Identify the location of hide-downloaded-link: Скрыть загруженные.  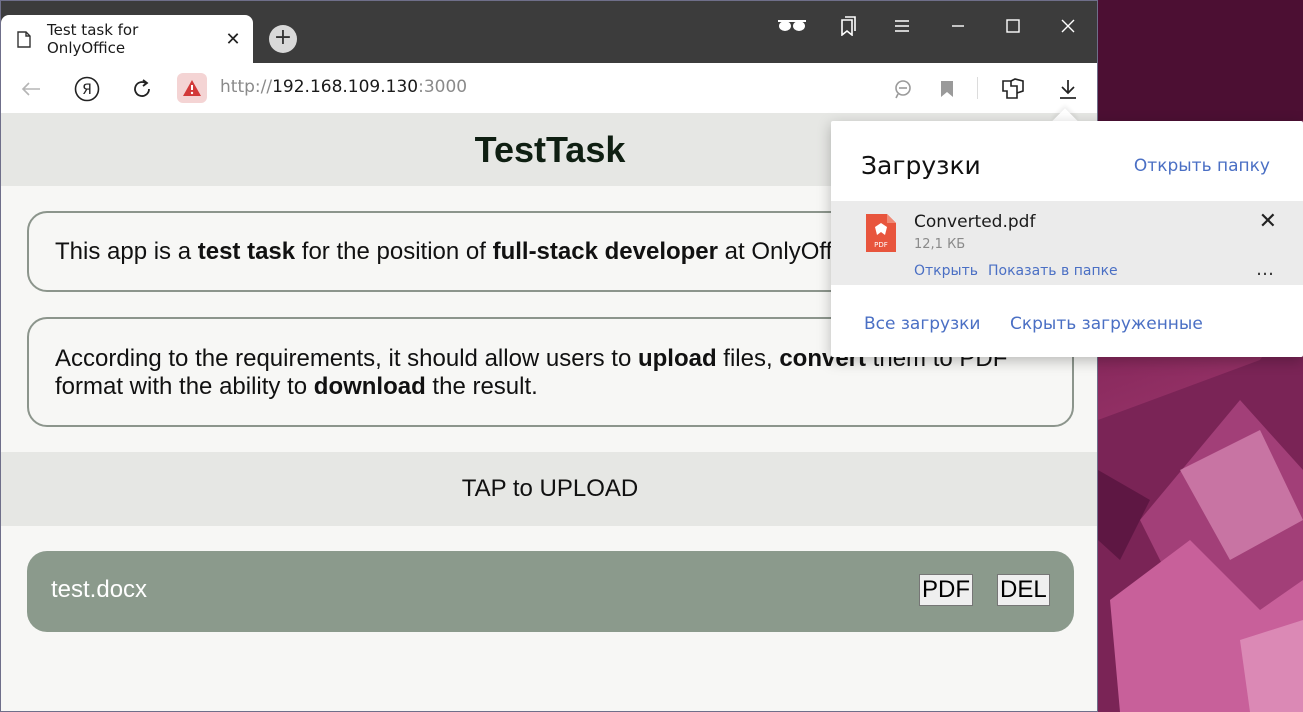
(1106, 324).